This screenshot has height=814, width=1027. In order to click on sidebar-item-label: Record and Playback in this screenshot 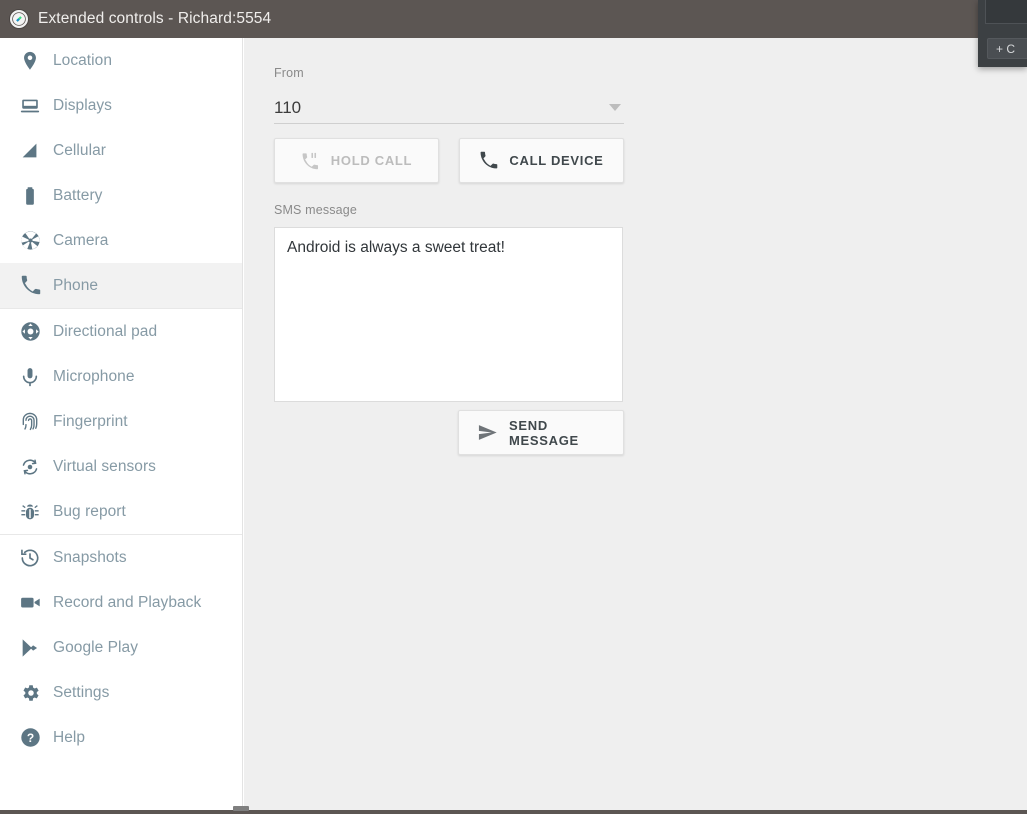, I will do `click(127, 602)`.